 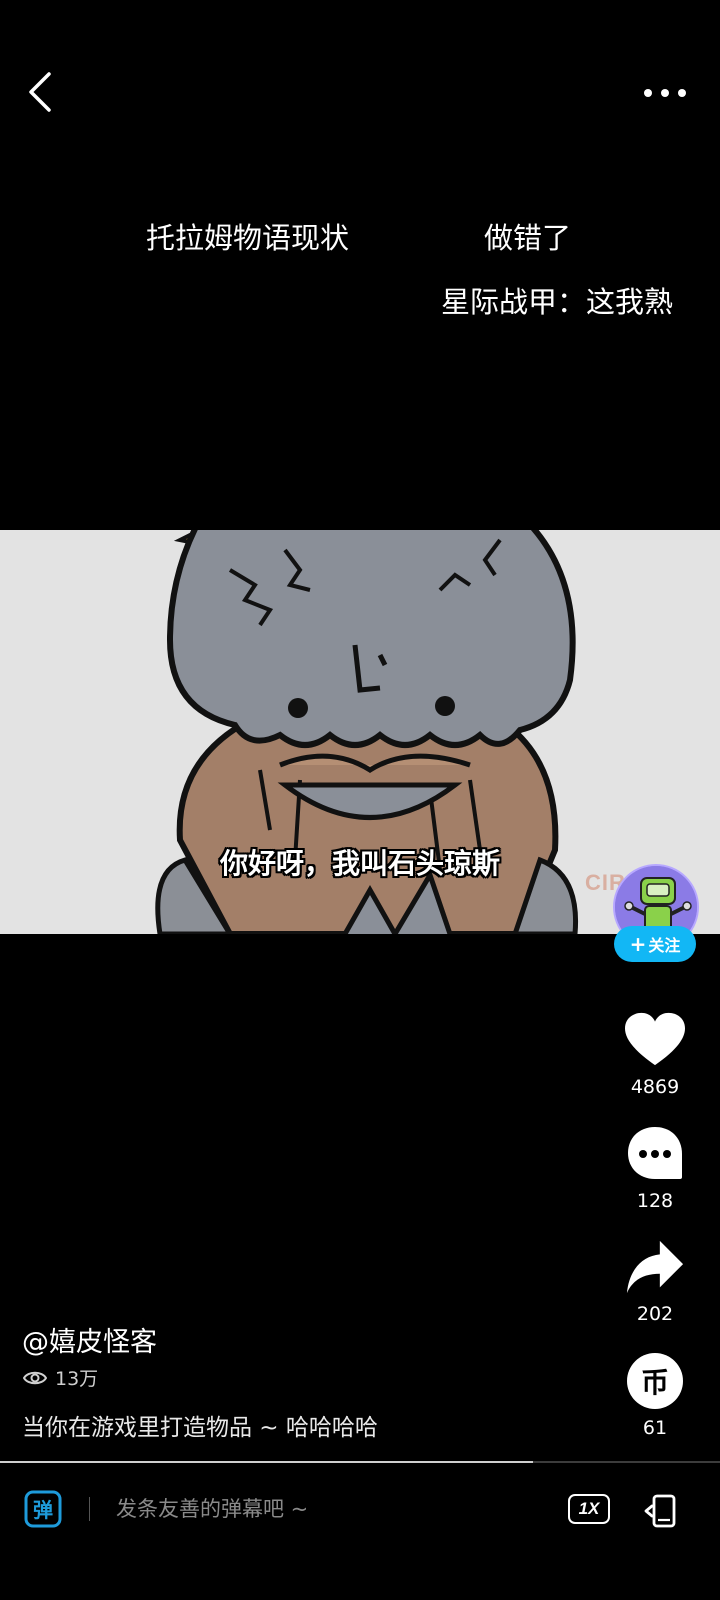 I want to click on danmaku-input, so click(x=315, y=1509).